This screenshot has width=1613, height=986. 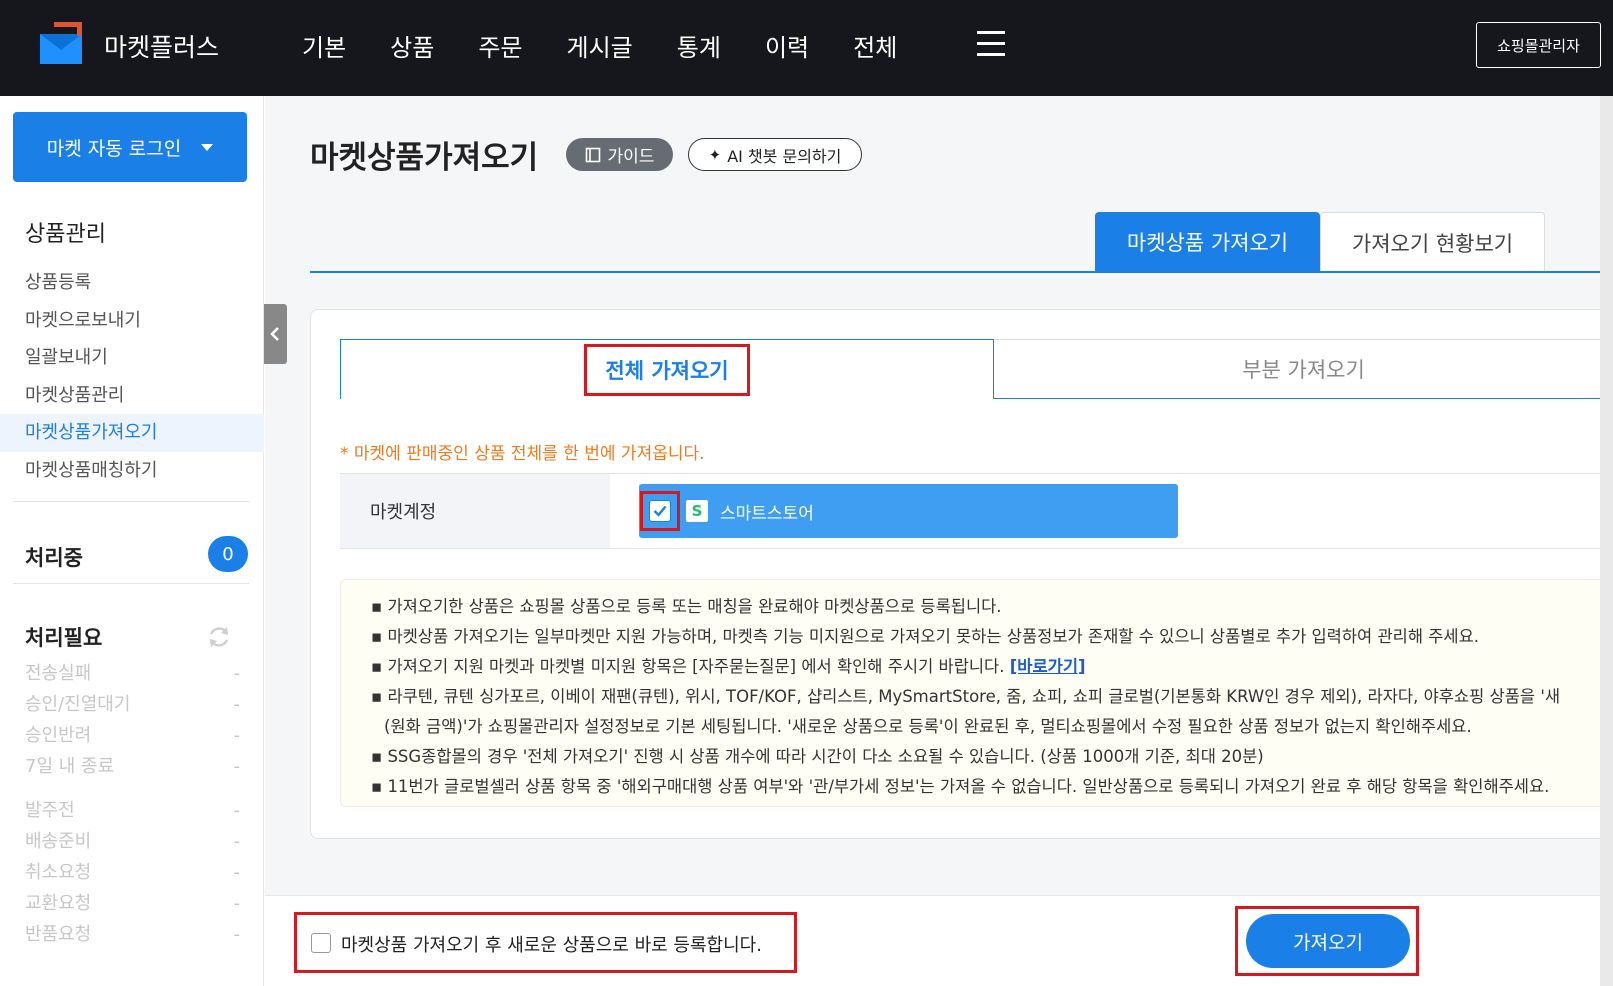 I want to click on caret-down-icon, so click(x=207, y=147).